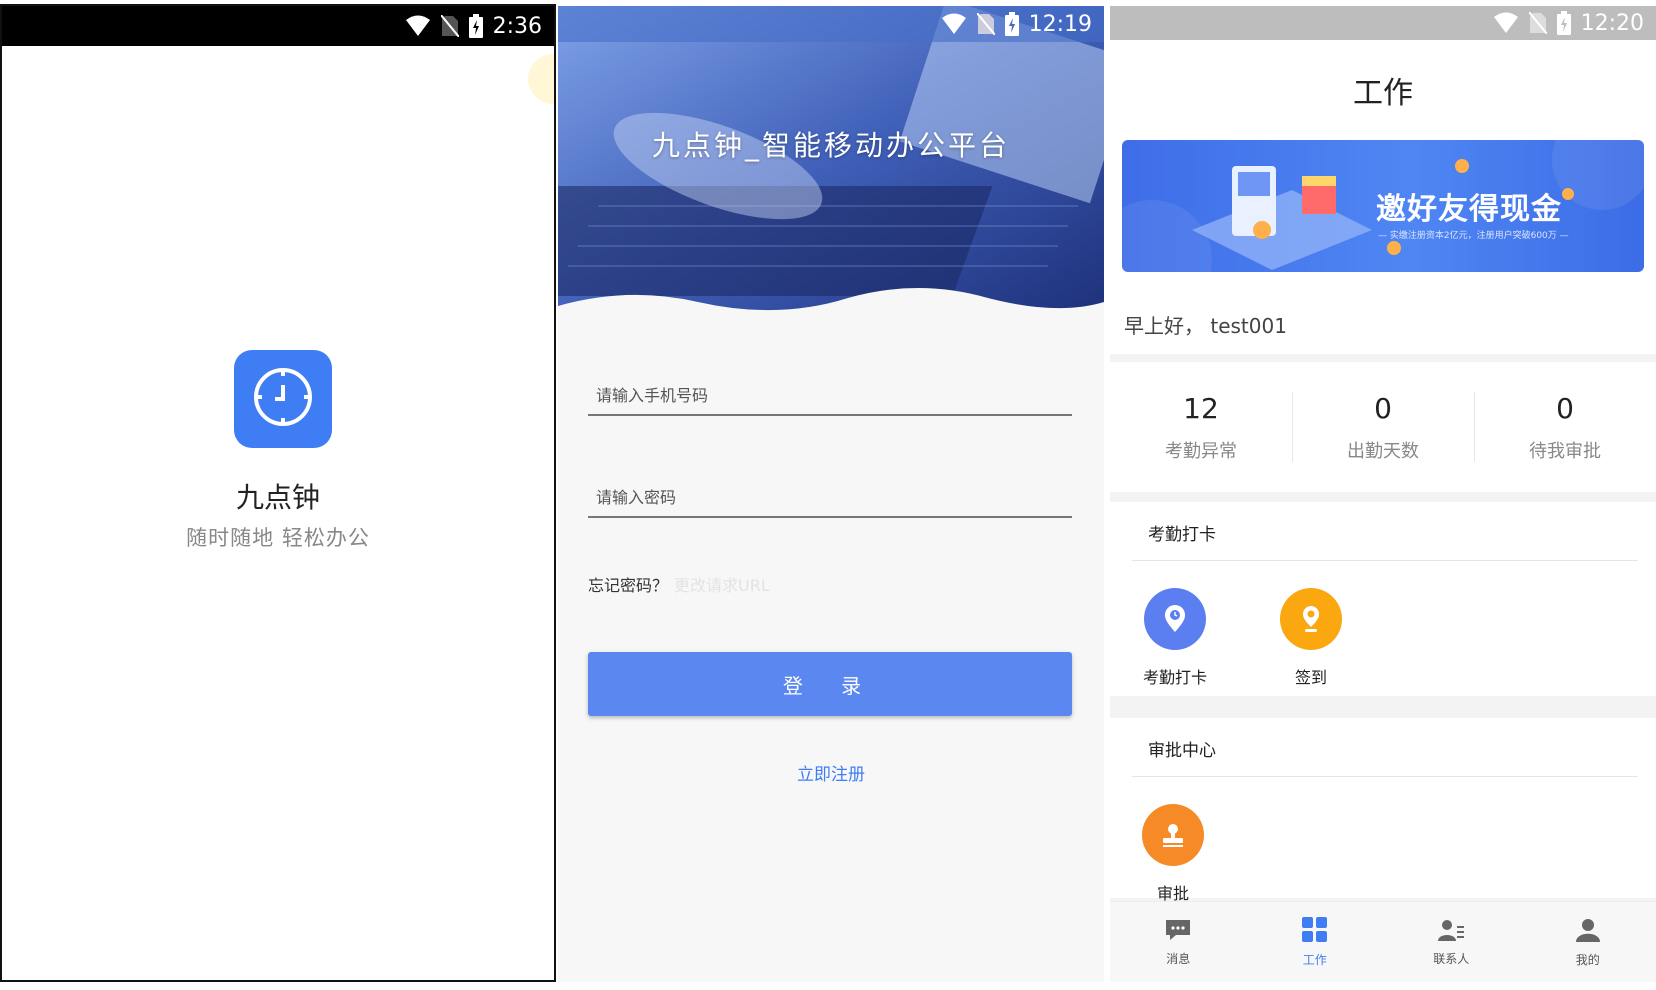 This screenshot has width=1656, height=990. I want to click on app-check-in: 签到, so click(1311, 638).